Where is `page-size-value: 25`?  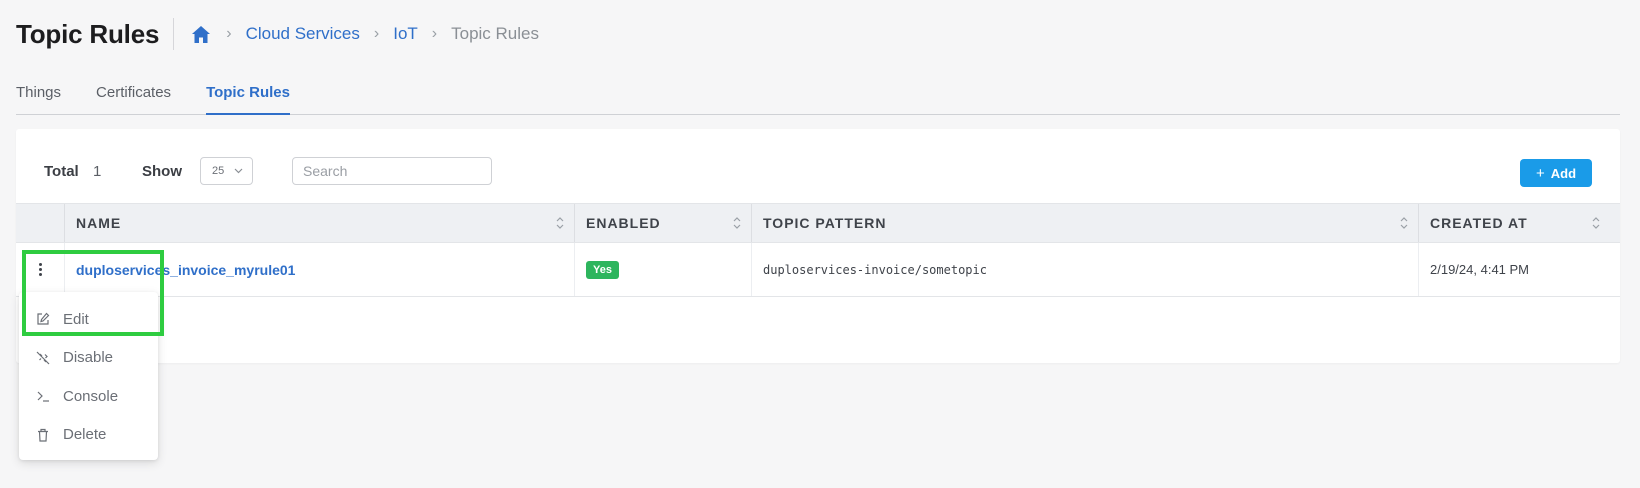
page-size-value: 25 is located at coordinates (218, 171).